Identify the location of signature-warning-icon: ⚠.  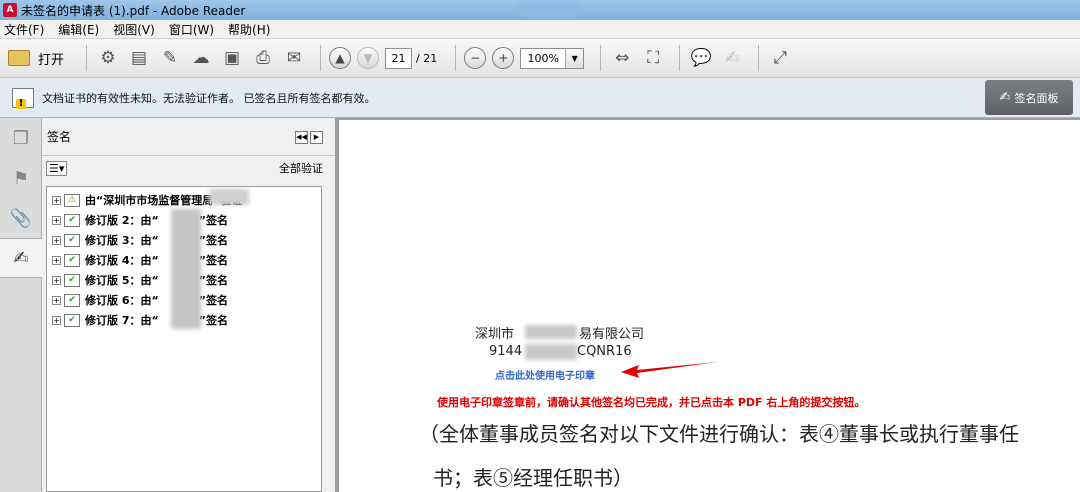
(72, 200).